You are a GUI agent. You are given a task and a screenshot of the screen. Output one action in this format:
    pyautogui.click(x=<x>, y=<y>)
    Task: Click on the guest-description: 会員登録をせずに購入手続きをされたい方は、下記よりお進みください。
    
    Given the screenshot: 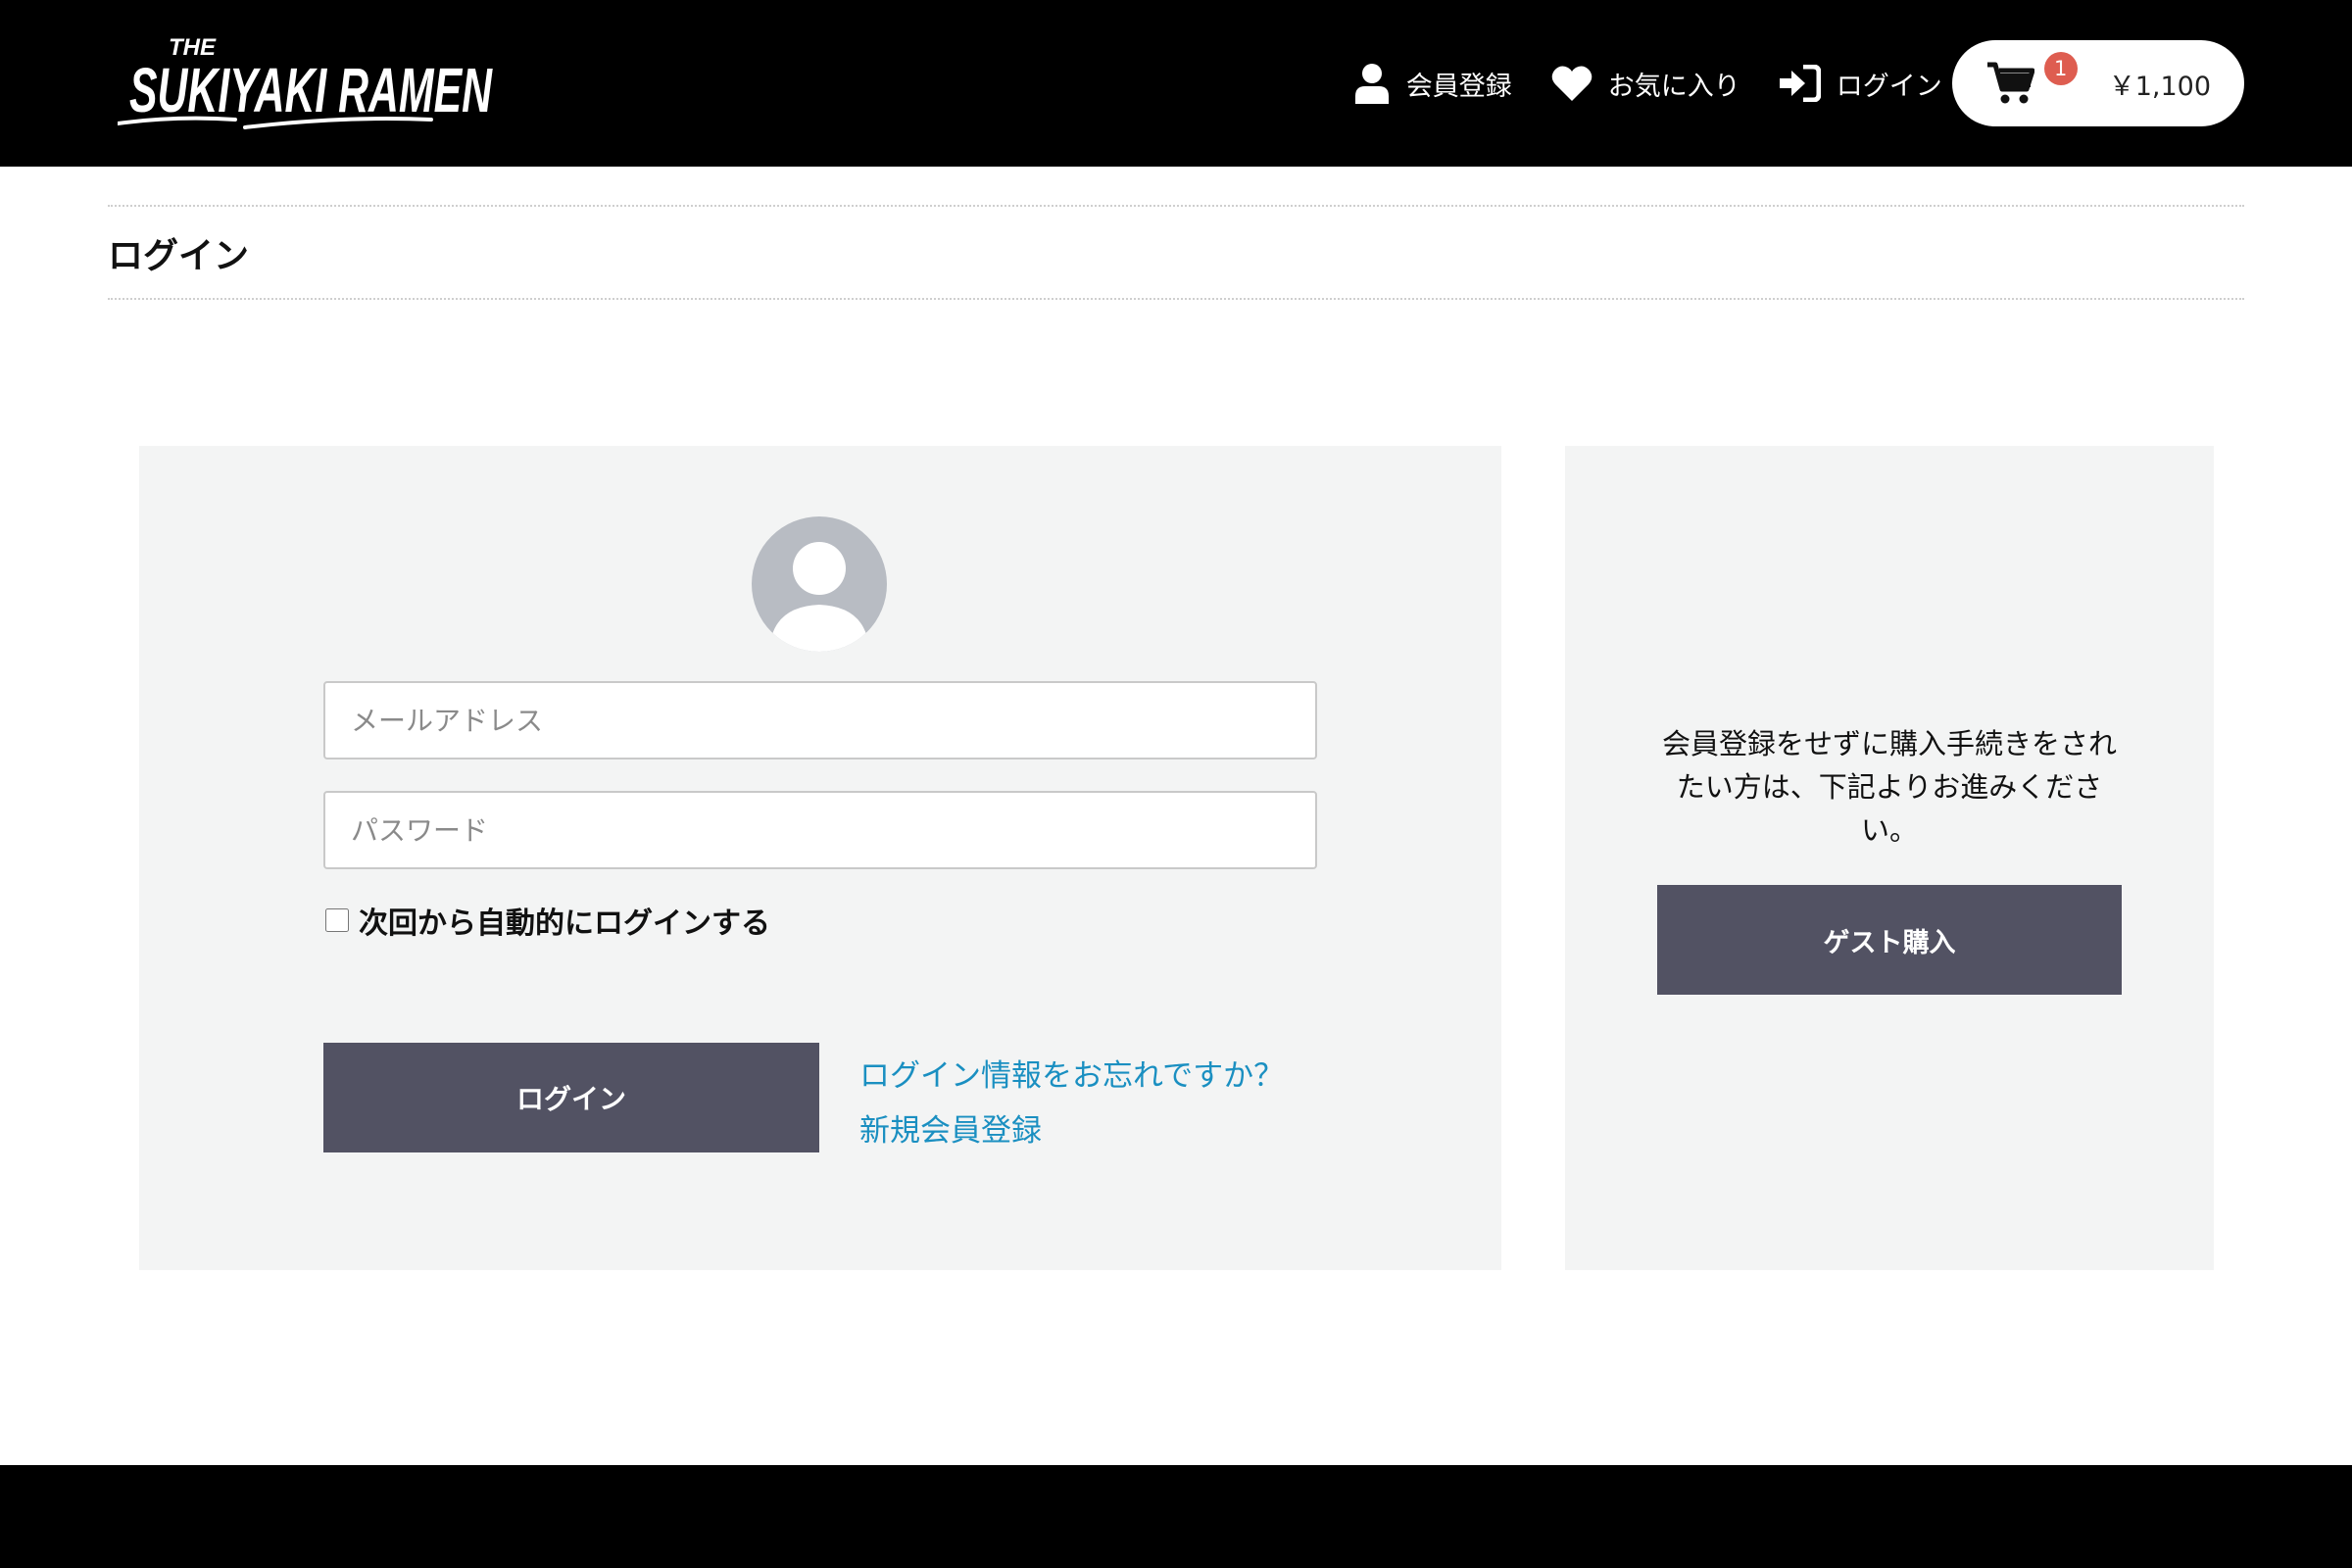 What is the action you would take?
    pyautogui.click(x=1889, y=787)
    